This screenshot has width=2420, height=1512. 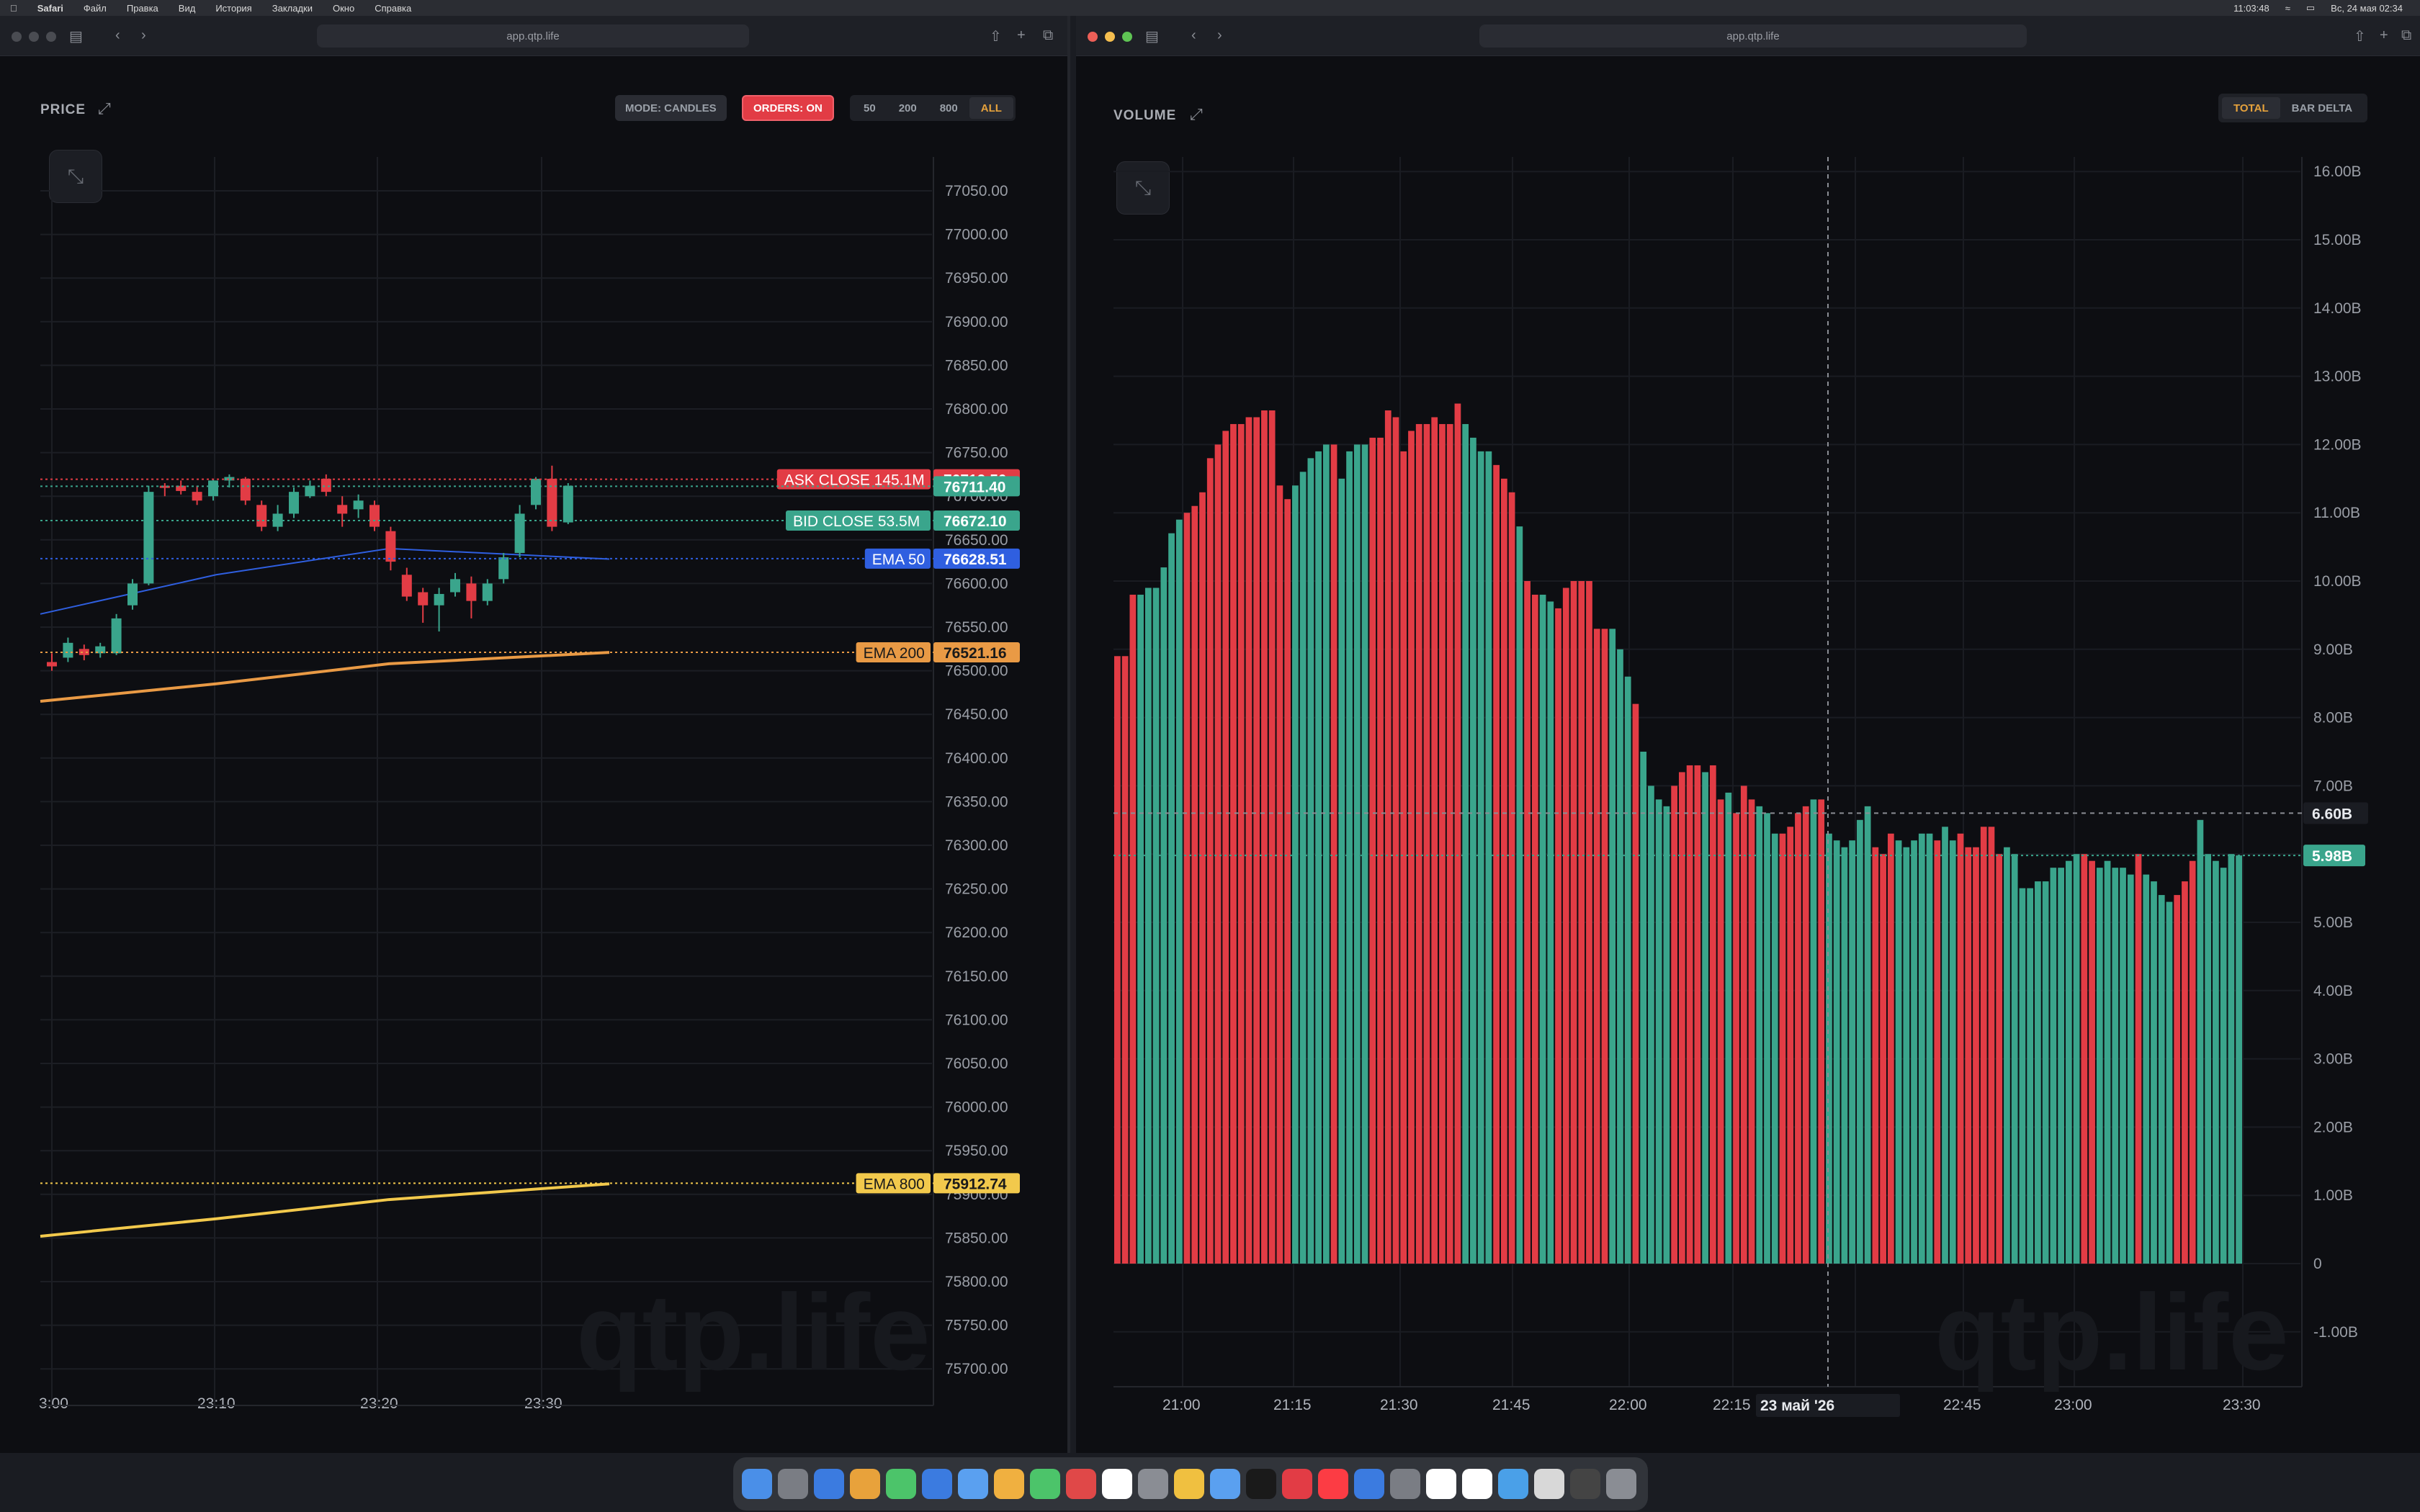 I want to click on battery-icon: ▭, so click(x=2310, y=8).